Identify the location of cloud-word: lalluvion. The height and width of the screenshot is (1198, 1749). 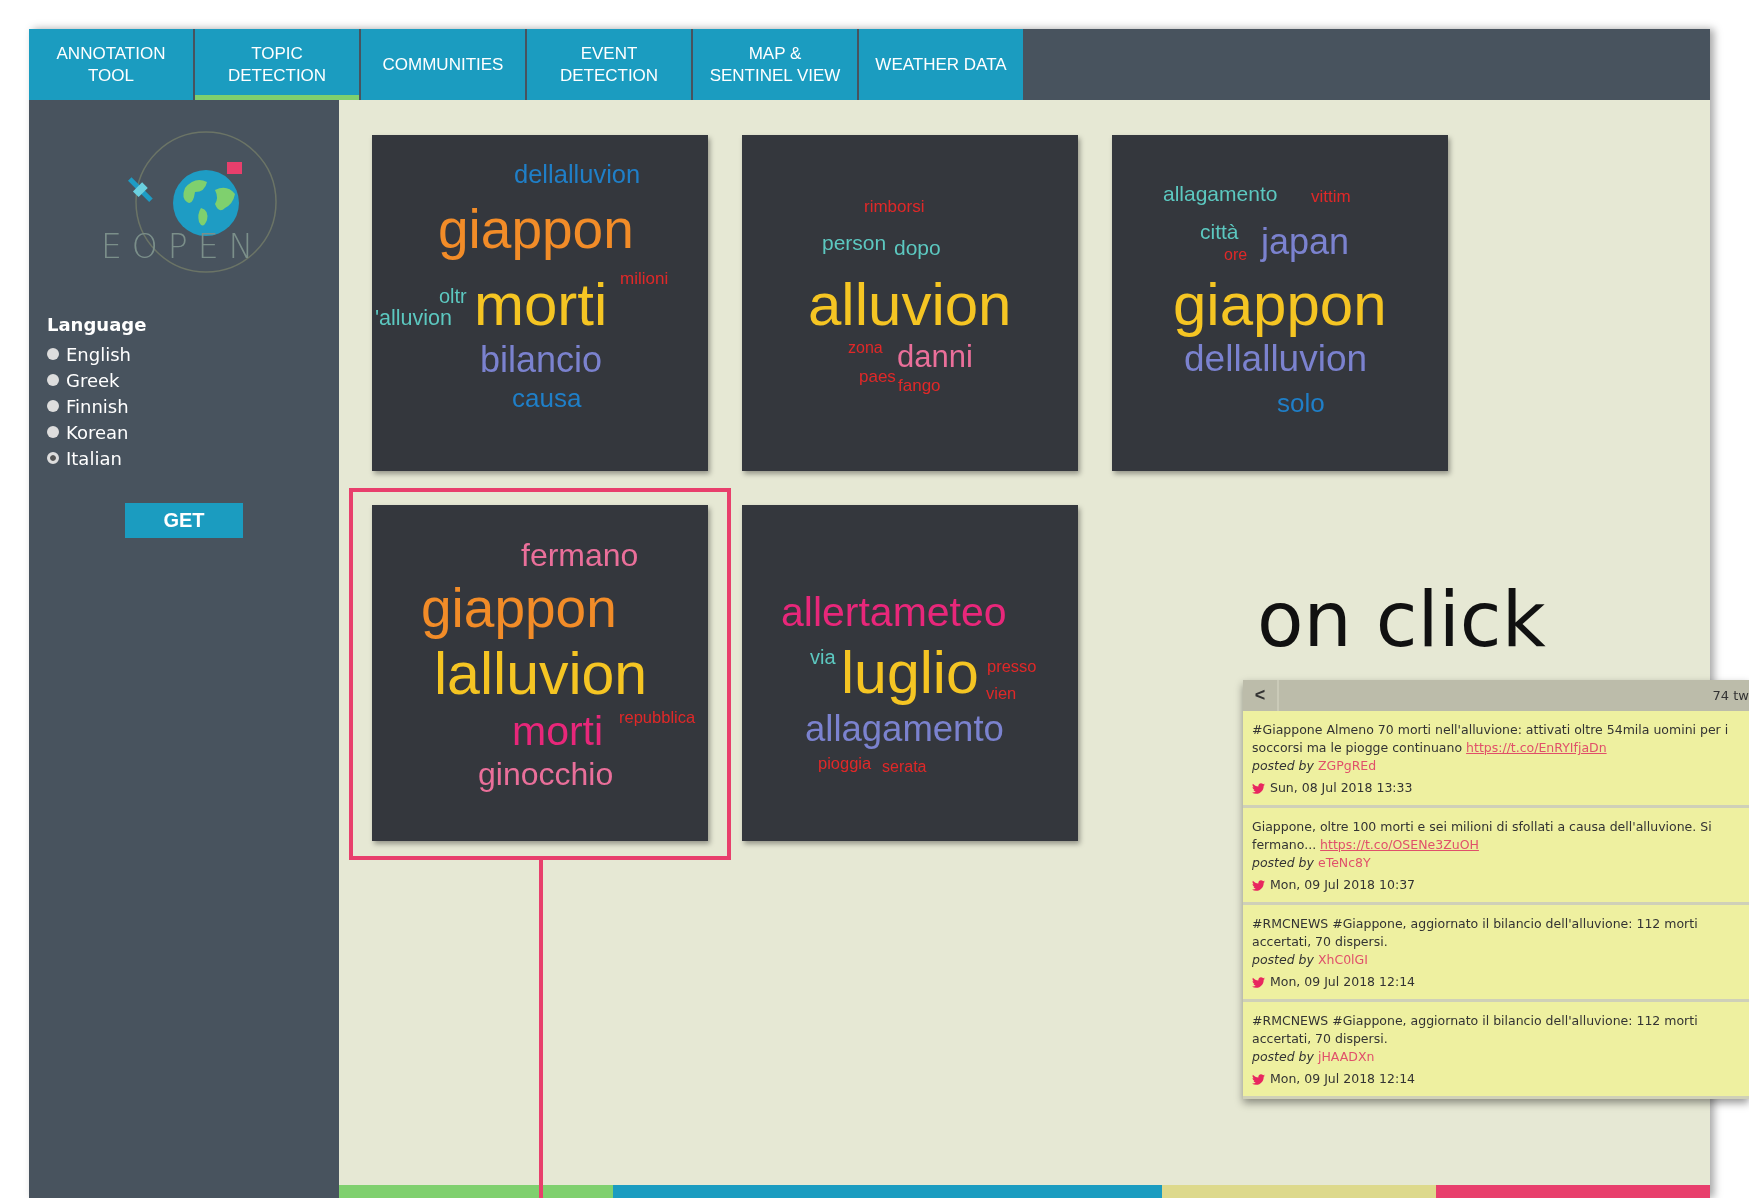
(541, 675).